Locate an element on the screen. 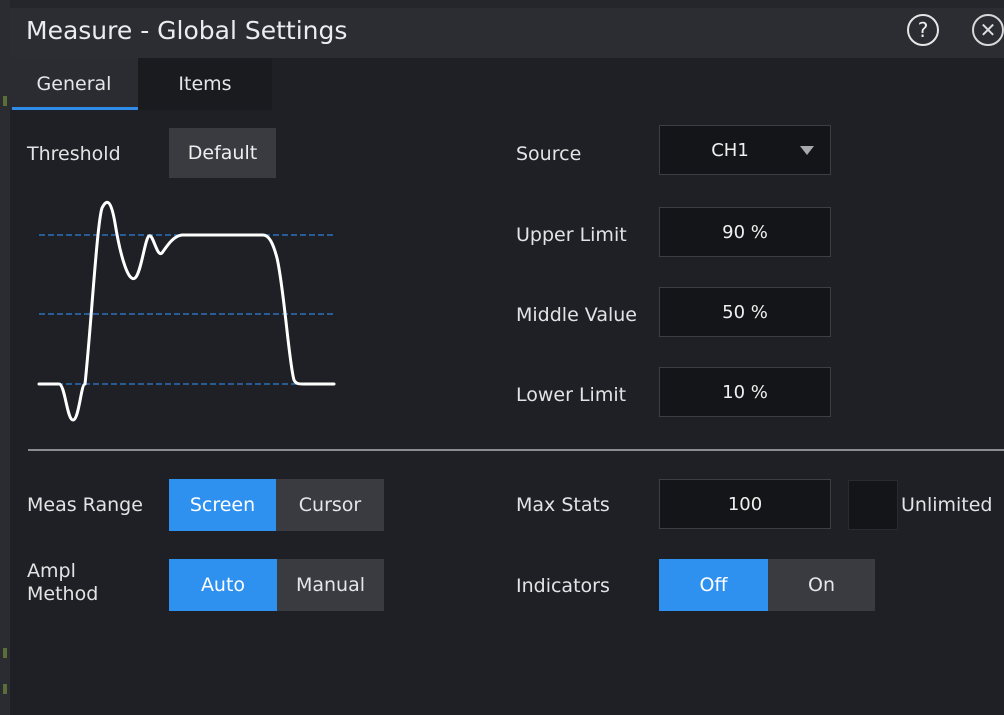 This screenshot has width=1004, height=715. threshold-waveform-diagram is located at coordinates (186, 311).